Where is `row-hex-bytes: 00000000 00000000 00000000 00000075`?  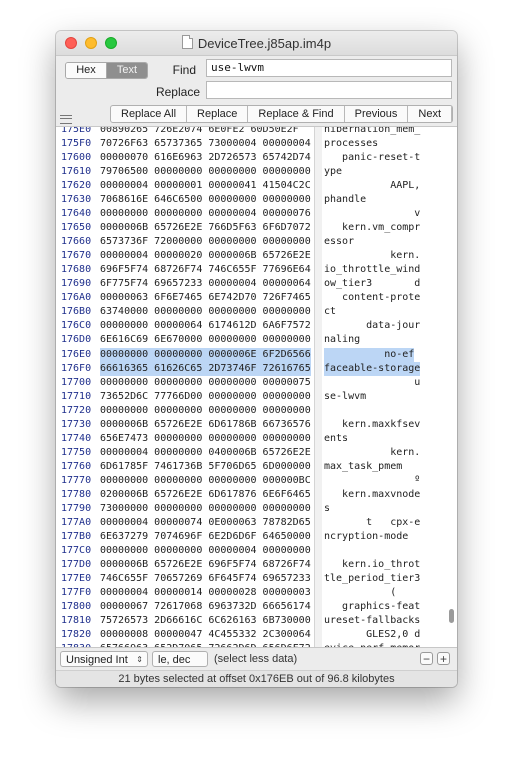
row-hex-bytes: 00000000 00000000 00000000 00000075 is located at coordinates (205, 383).